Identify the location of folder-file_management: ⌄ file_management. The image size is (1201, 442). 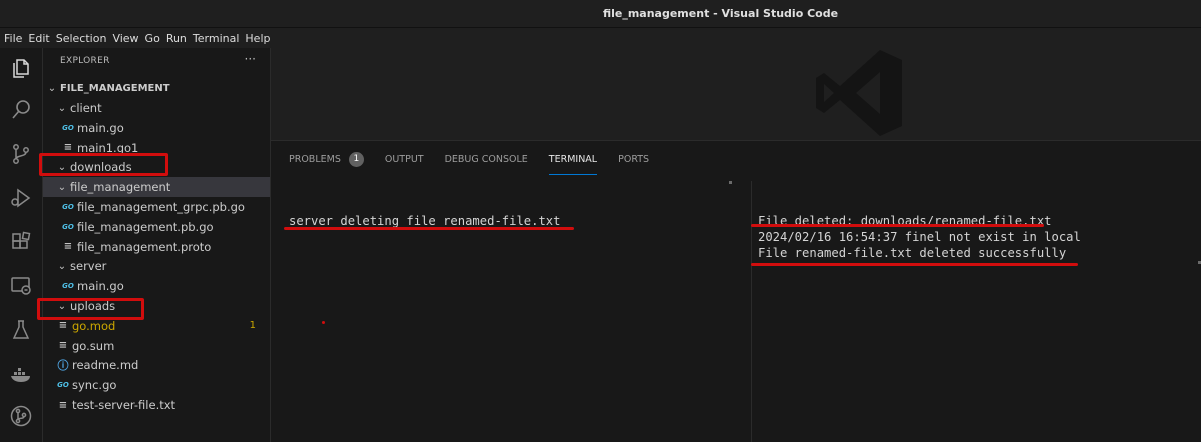
(156, 187).